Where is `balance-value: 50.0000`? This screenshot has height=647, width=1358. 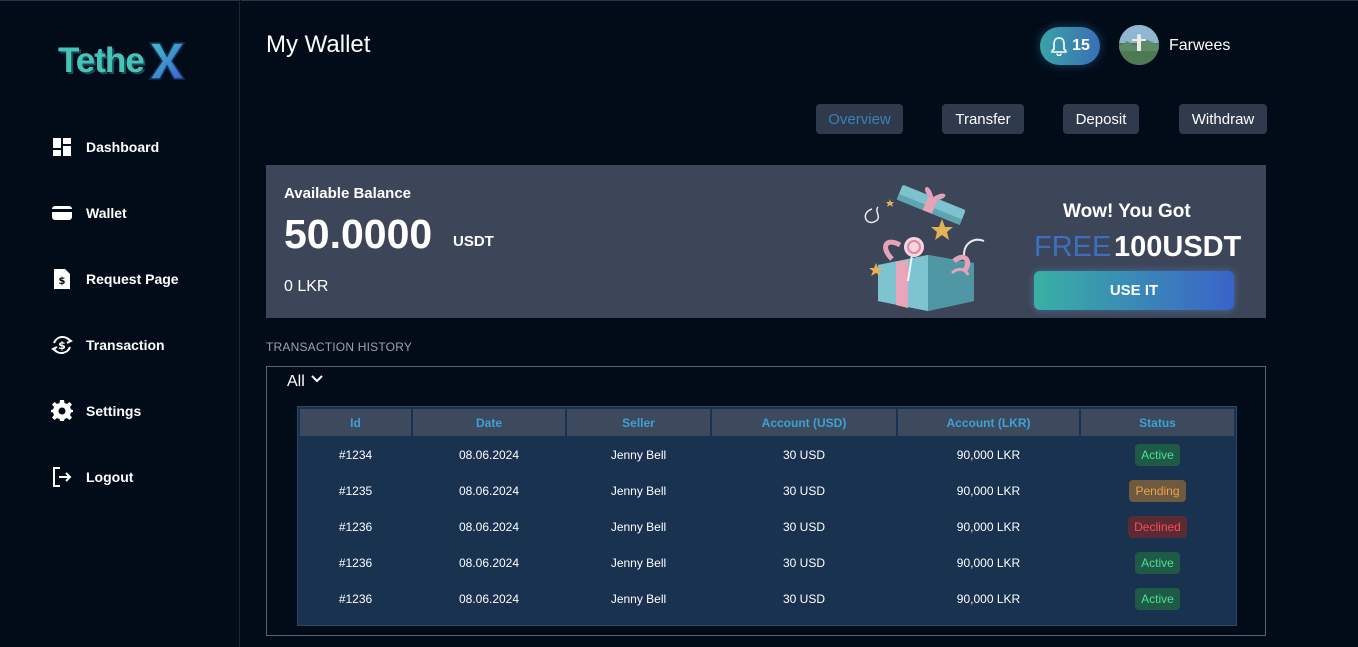 balance-value: 50.0000 is located at coordinates (358, 234).